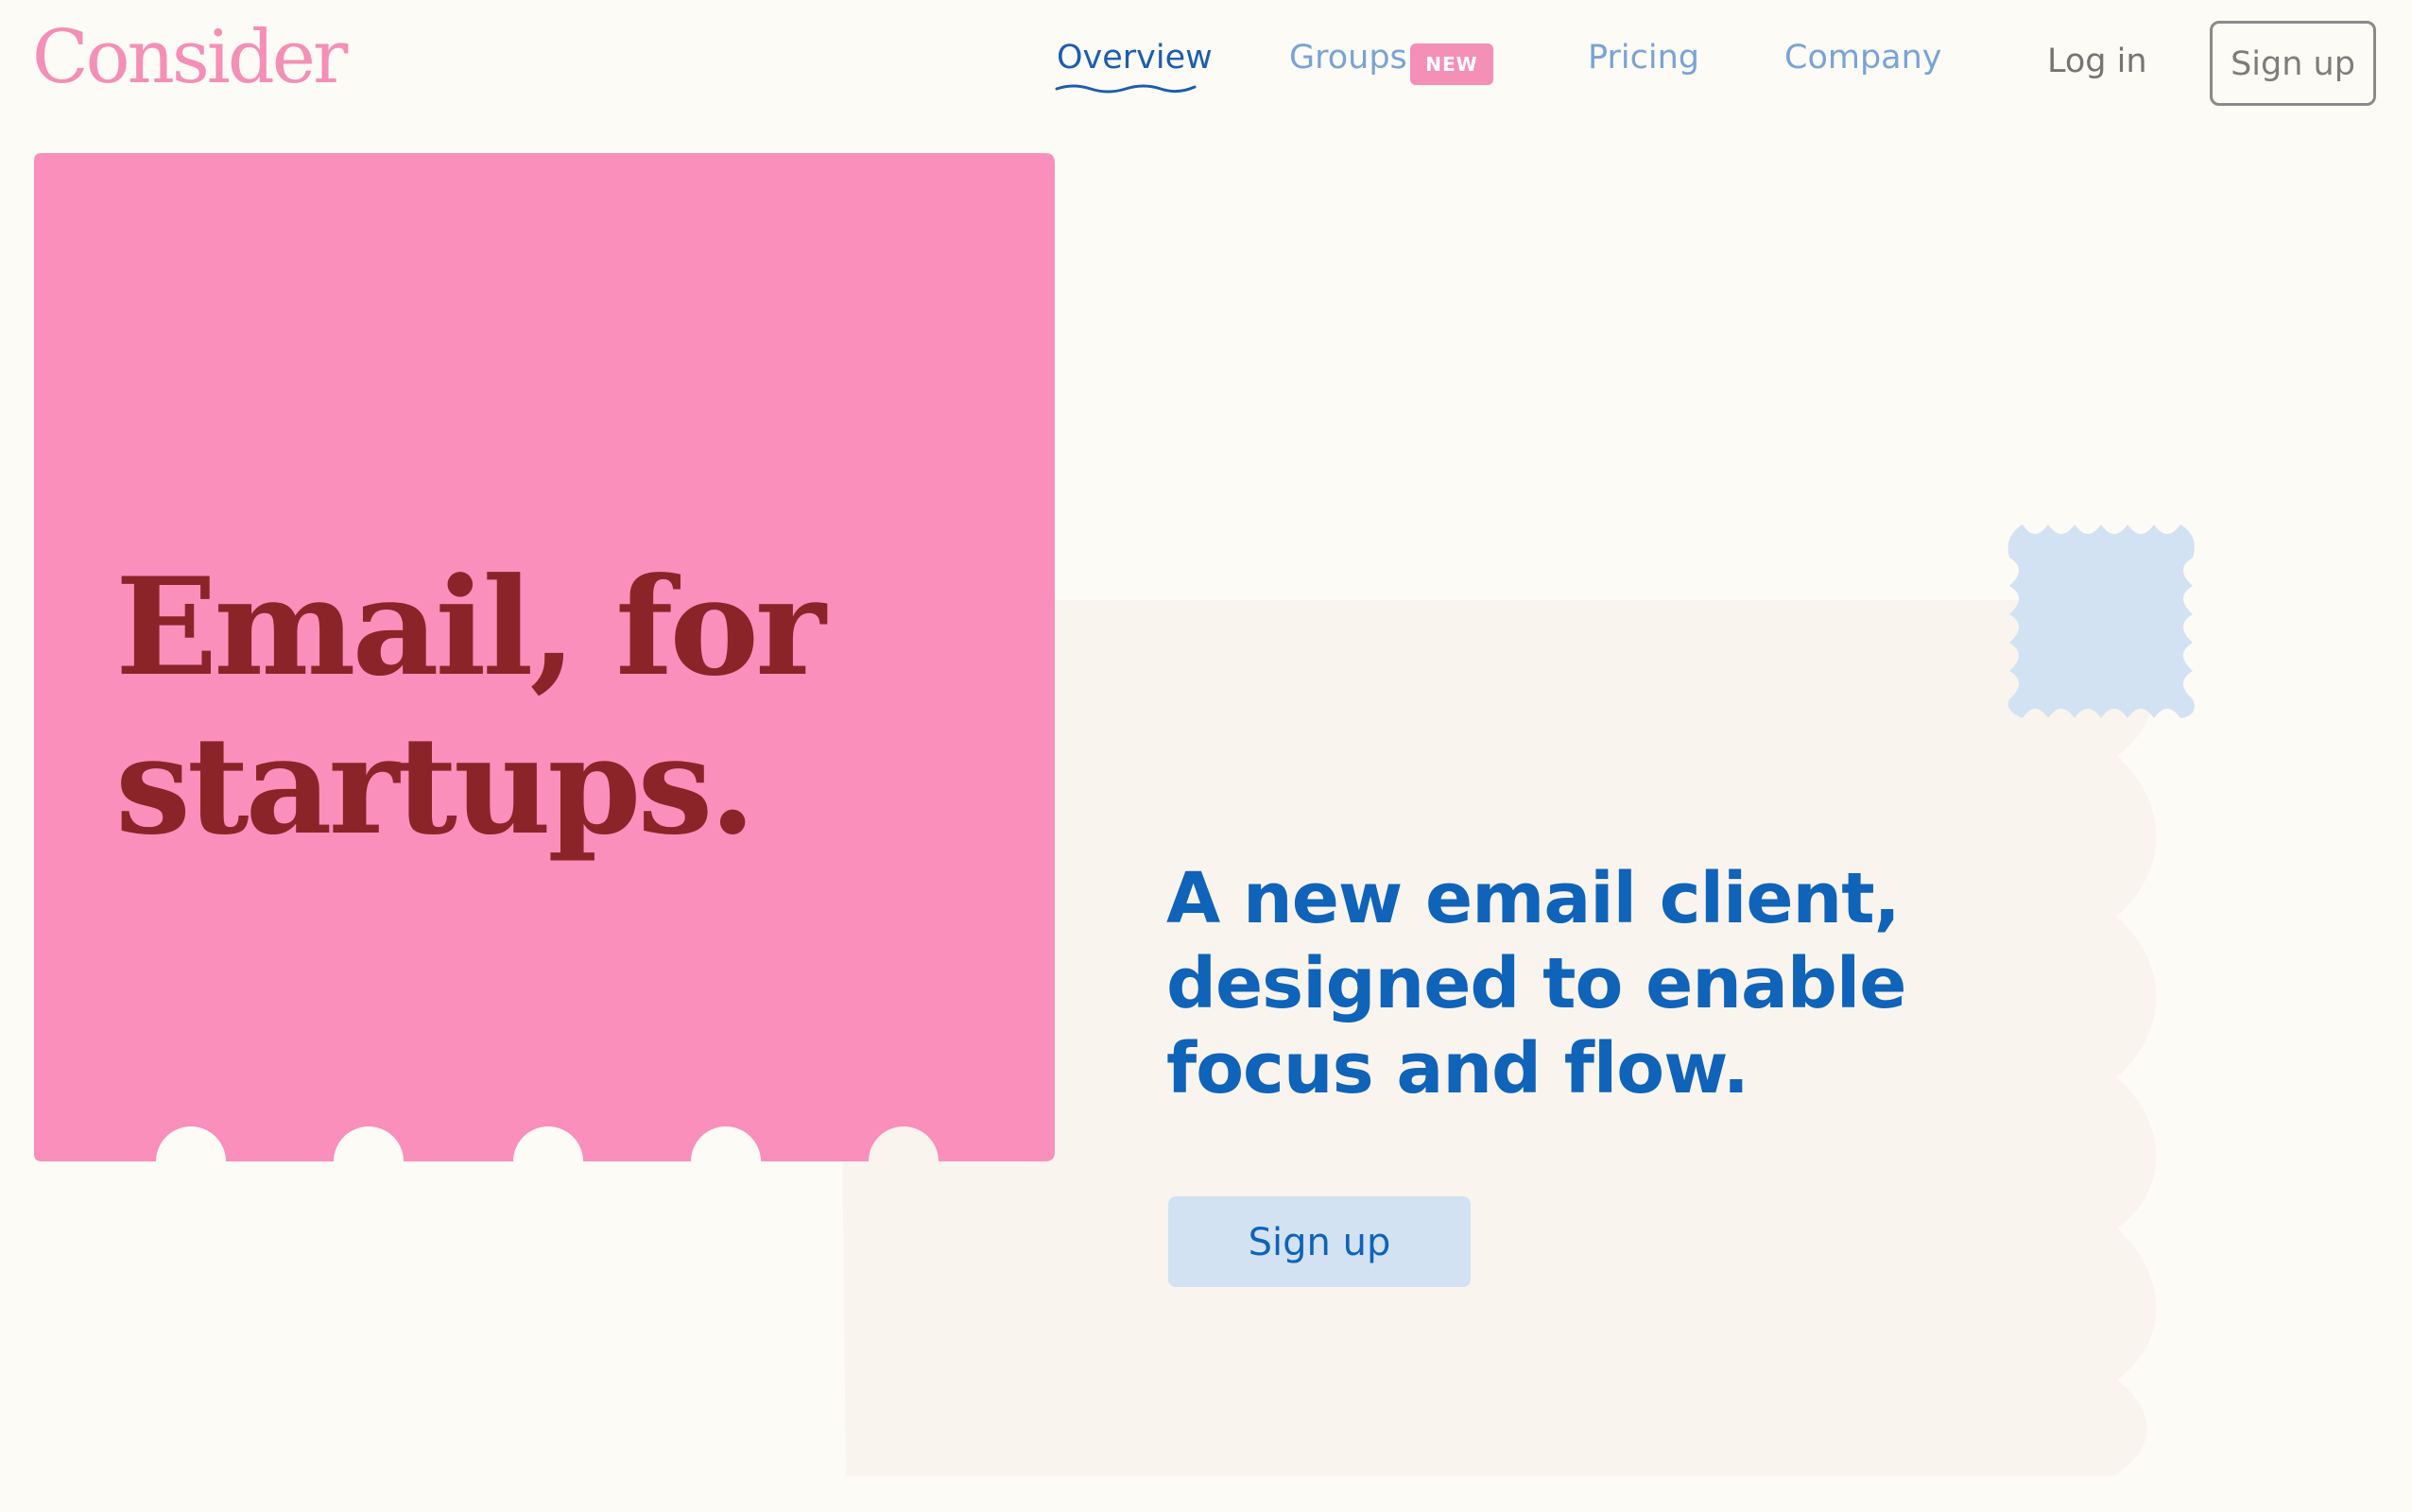  What do you see at coordinates (2097, 61) in the screenshot?
I see `login-link: Log in` at bounding box center [2097, 61].